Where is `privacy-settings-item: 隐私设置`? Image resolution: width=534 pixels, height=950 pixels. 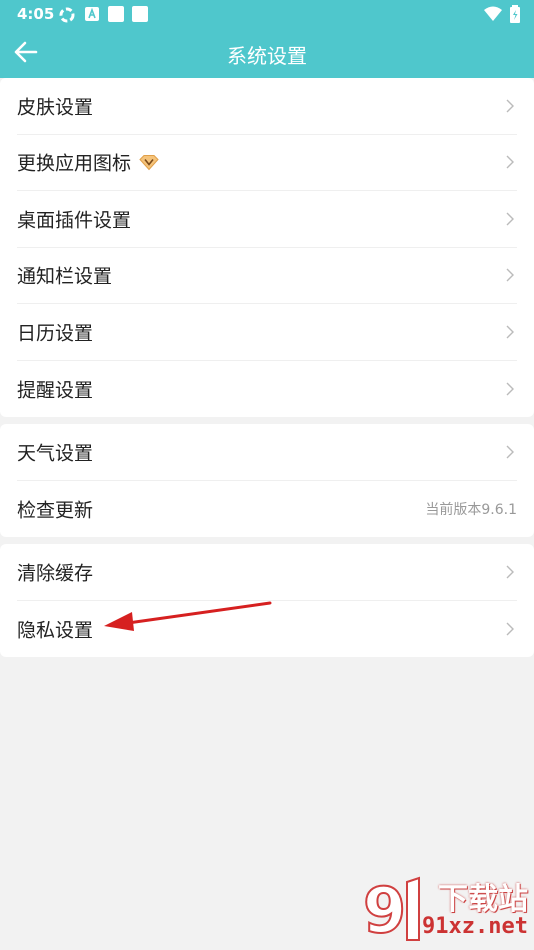
privacy-settings-item: 隐私设置 is located at coordinates (267, 629).